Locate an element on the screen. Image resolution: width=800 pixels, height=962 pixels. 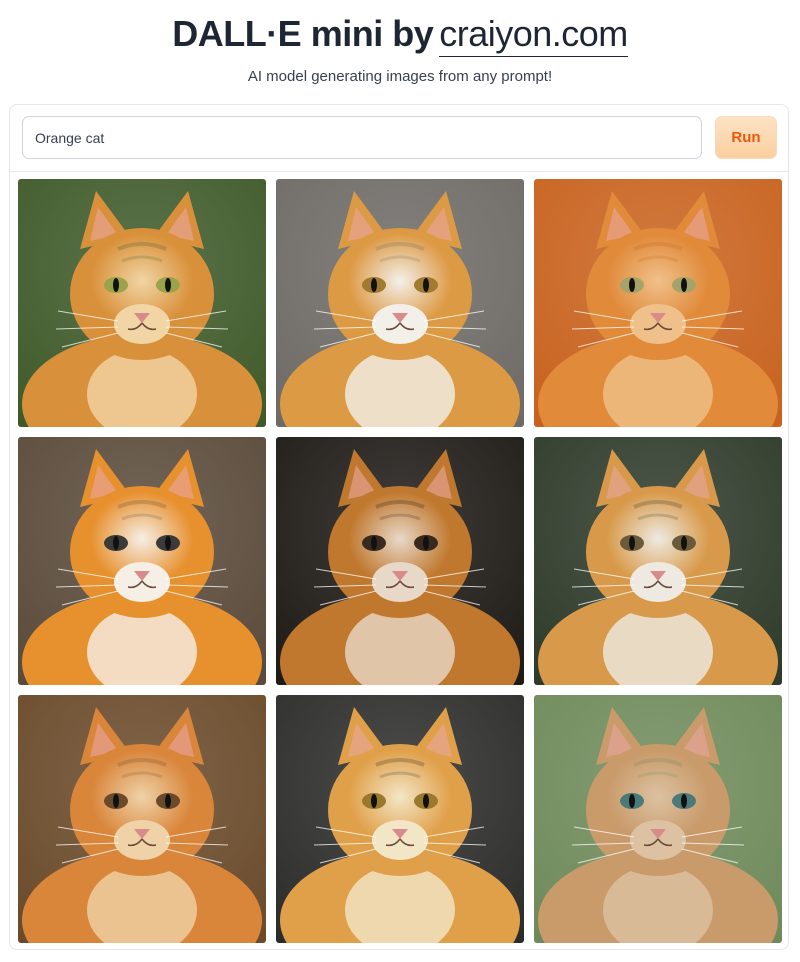
prompt-row: Run is located at coordinates (399, 138).